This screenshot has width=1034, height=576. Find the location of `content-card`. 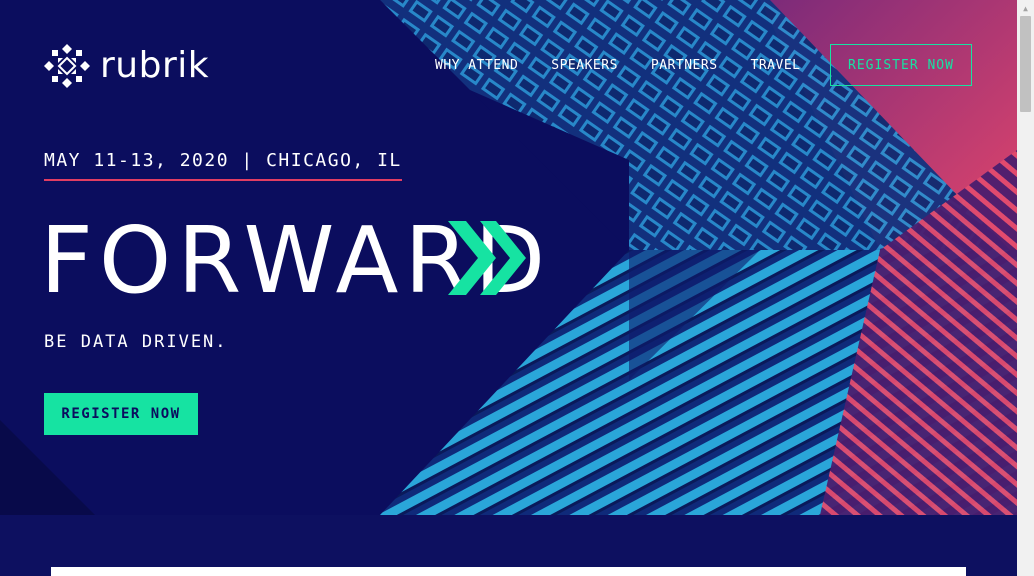

content-card is located at coordinates (508, 571).